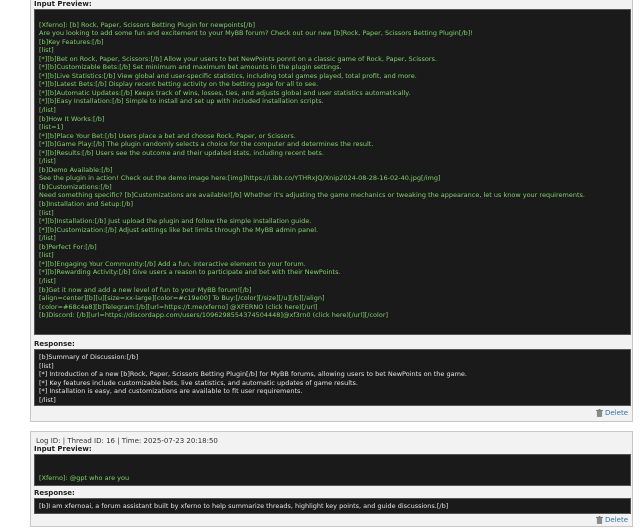 This screenshot has height=529, width=640. I want to click on input-text-line: [Xferno]: @gpt who are you, so click(84, 478).